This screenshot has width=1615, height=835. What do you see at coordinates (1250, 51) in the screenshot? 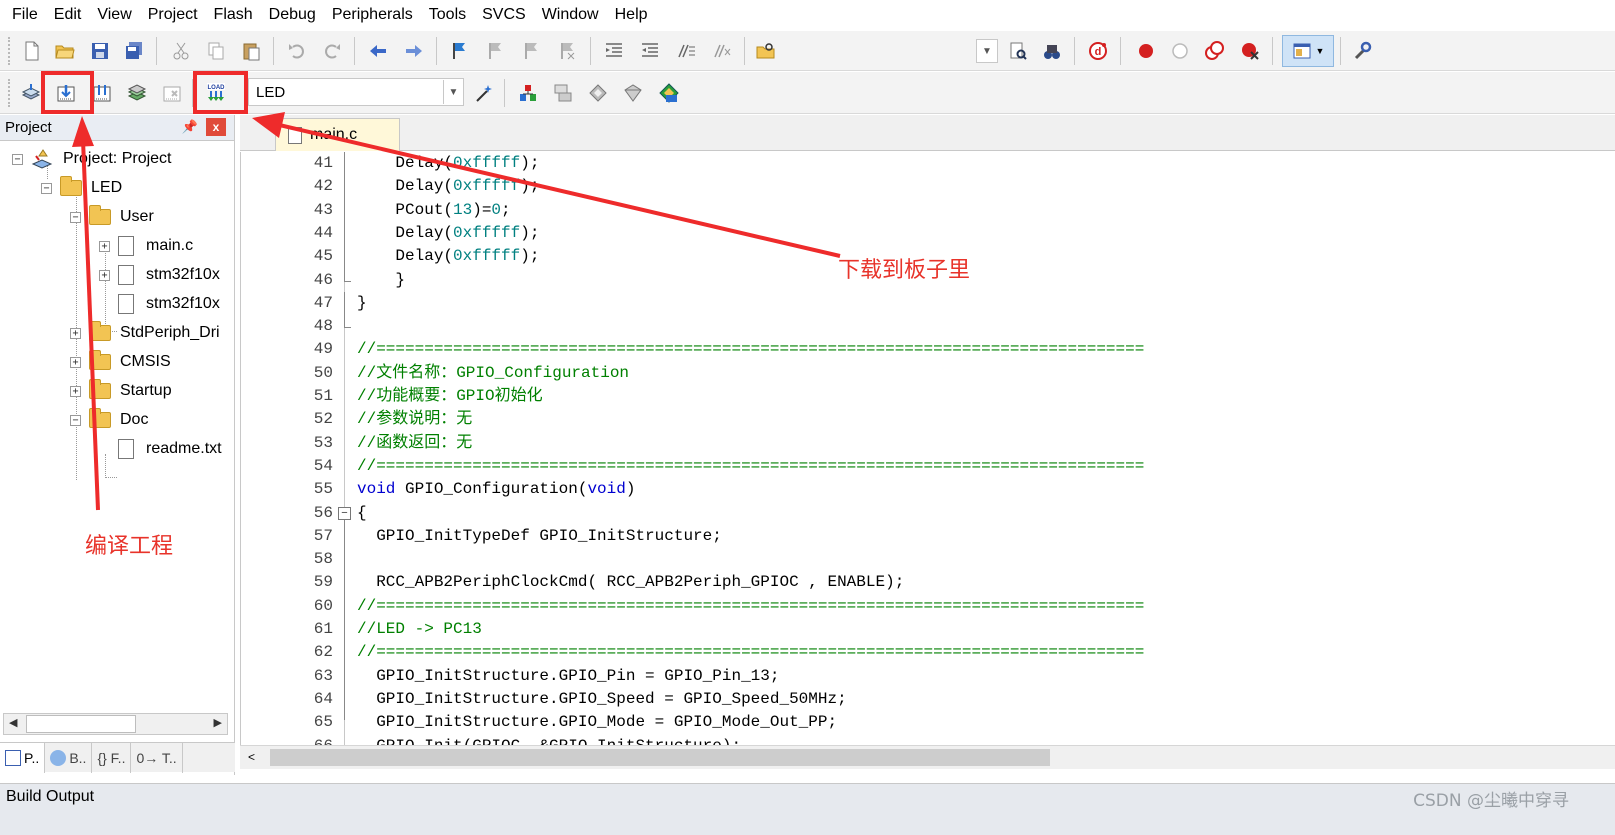
I see `kill-all-breakpoints-button` at bounding box center [1250, 51].